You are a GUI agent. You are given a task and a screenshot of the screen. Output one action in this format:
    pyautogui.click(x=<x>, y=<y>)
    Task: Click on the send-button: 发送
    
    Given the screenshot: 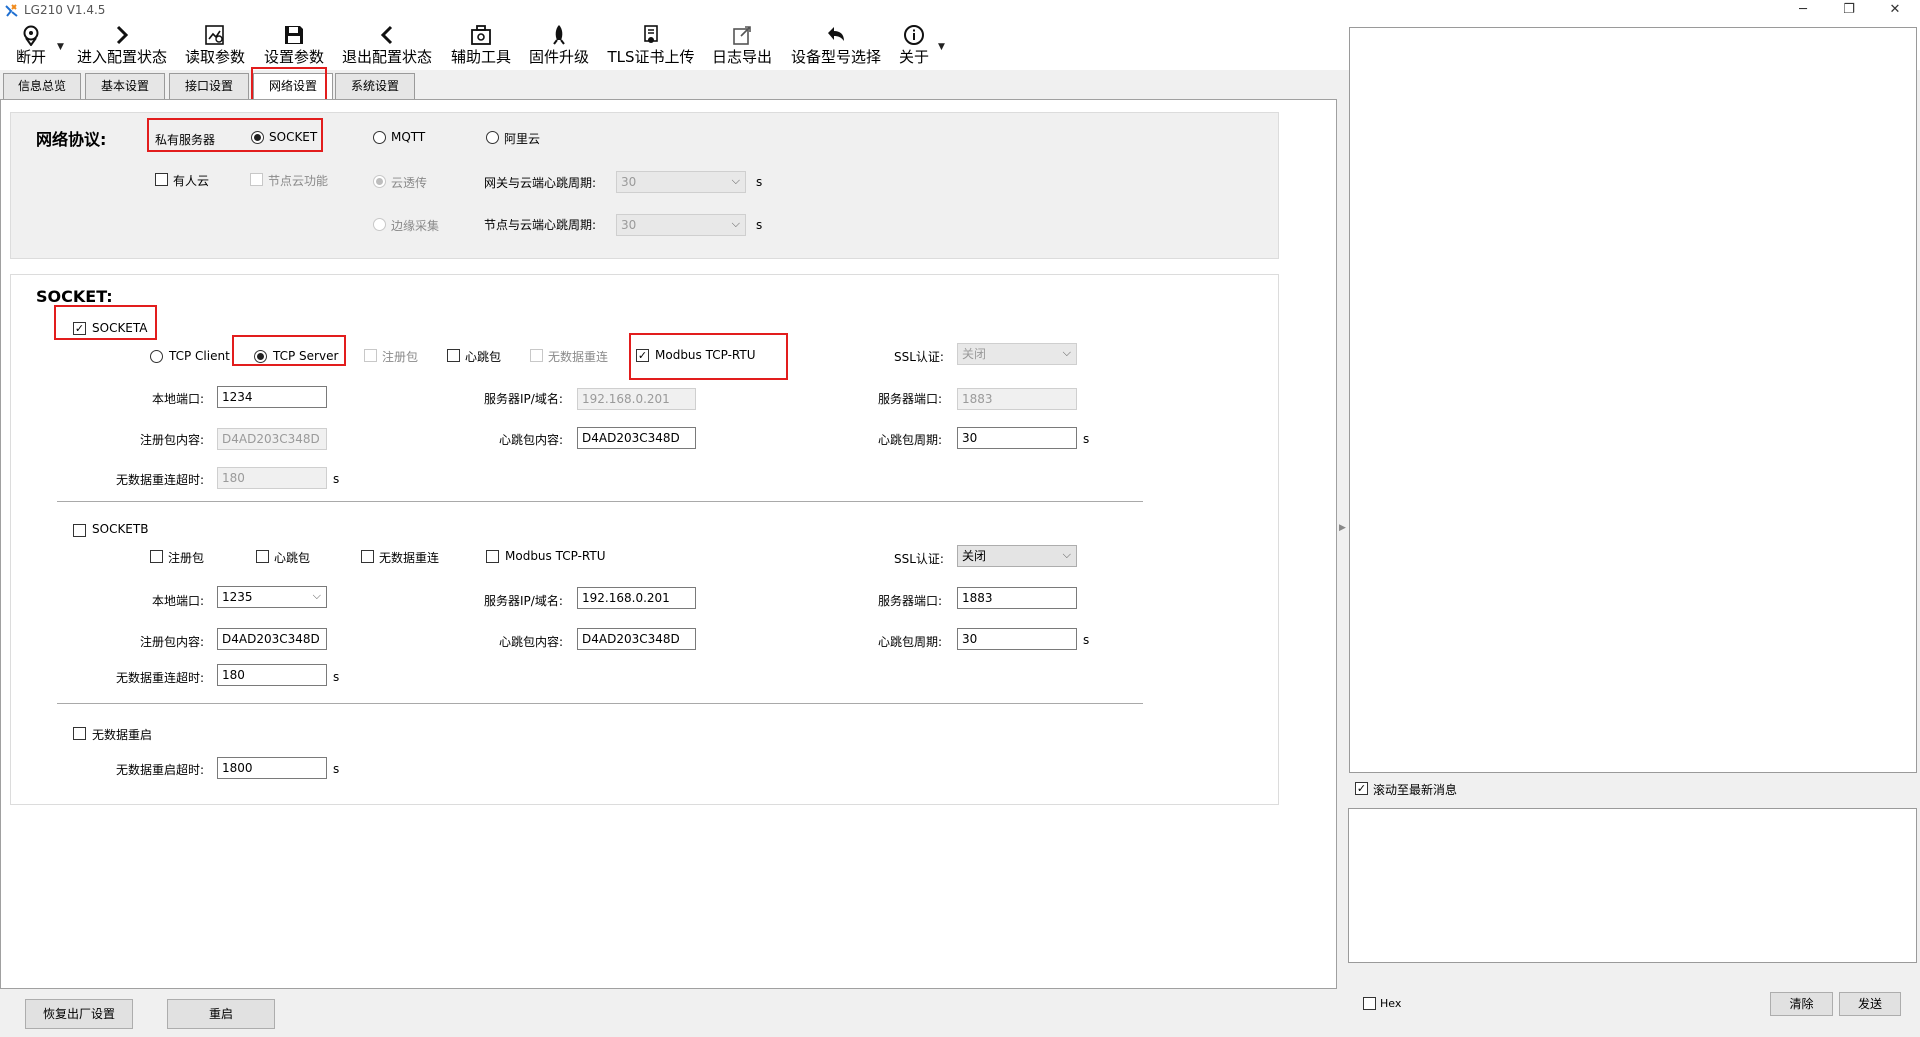 What is the action you would take?
    pyautogui.click(x=1870, y=1004)
    